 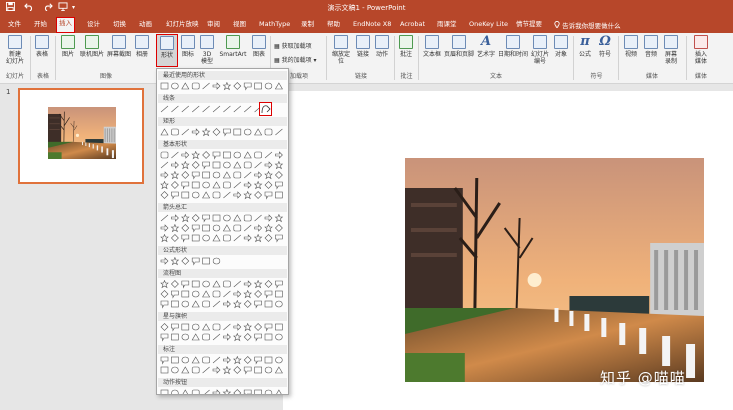 I want to click on tab-animations: 动画, so click(x=145, y=26).